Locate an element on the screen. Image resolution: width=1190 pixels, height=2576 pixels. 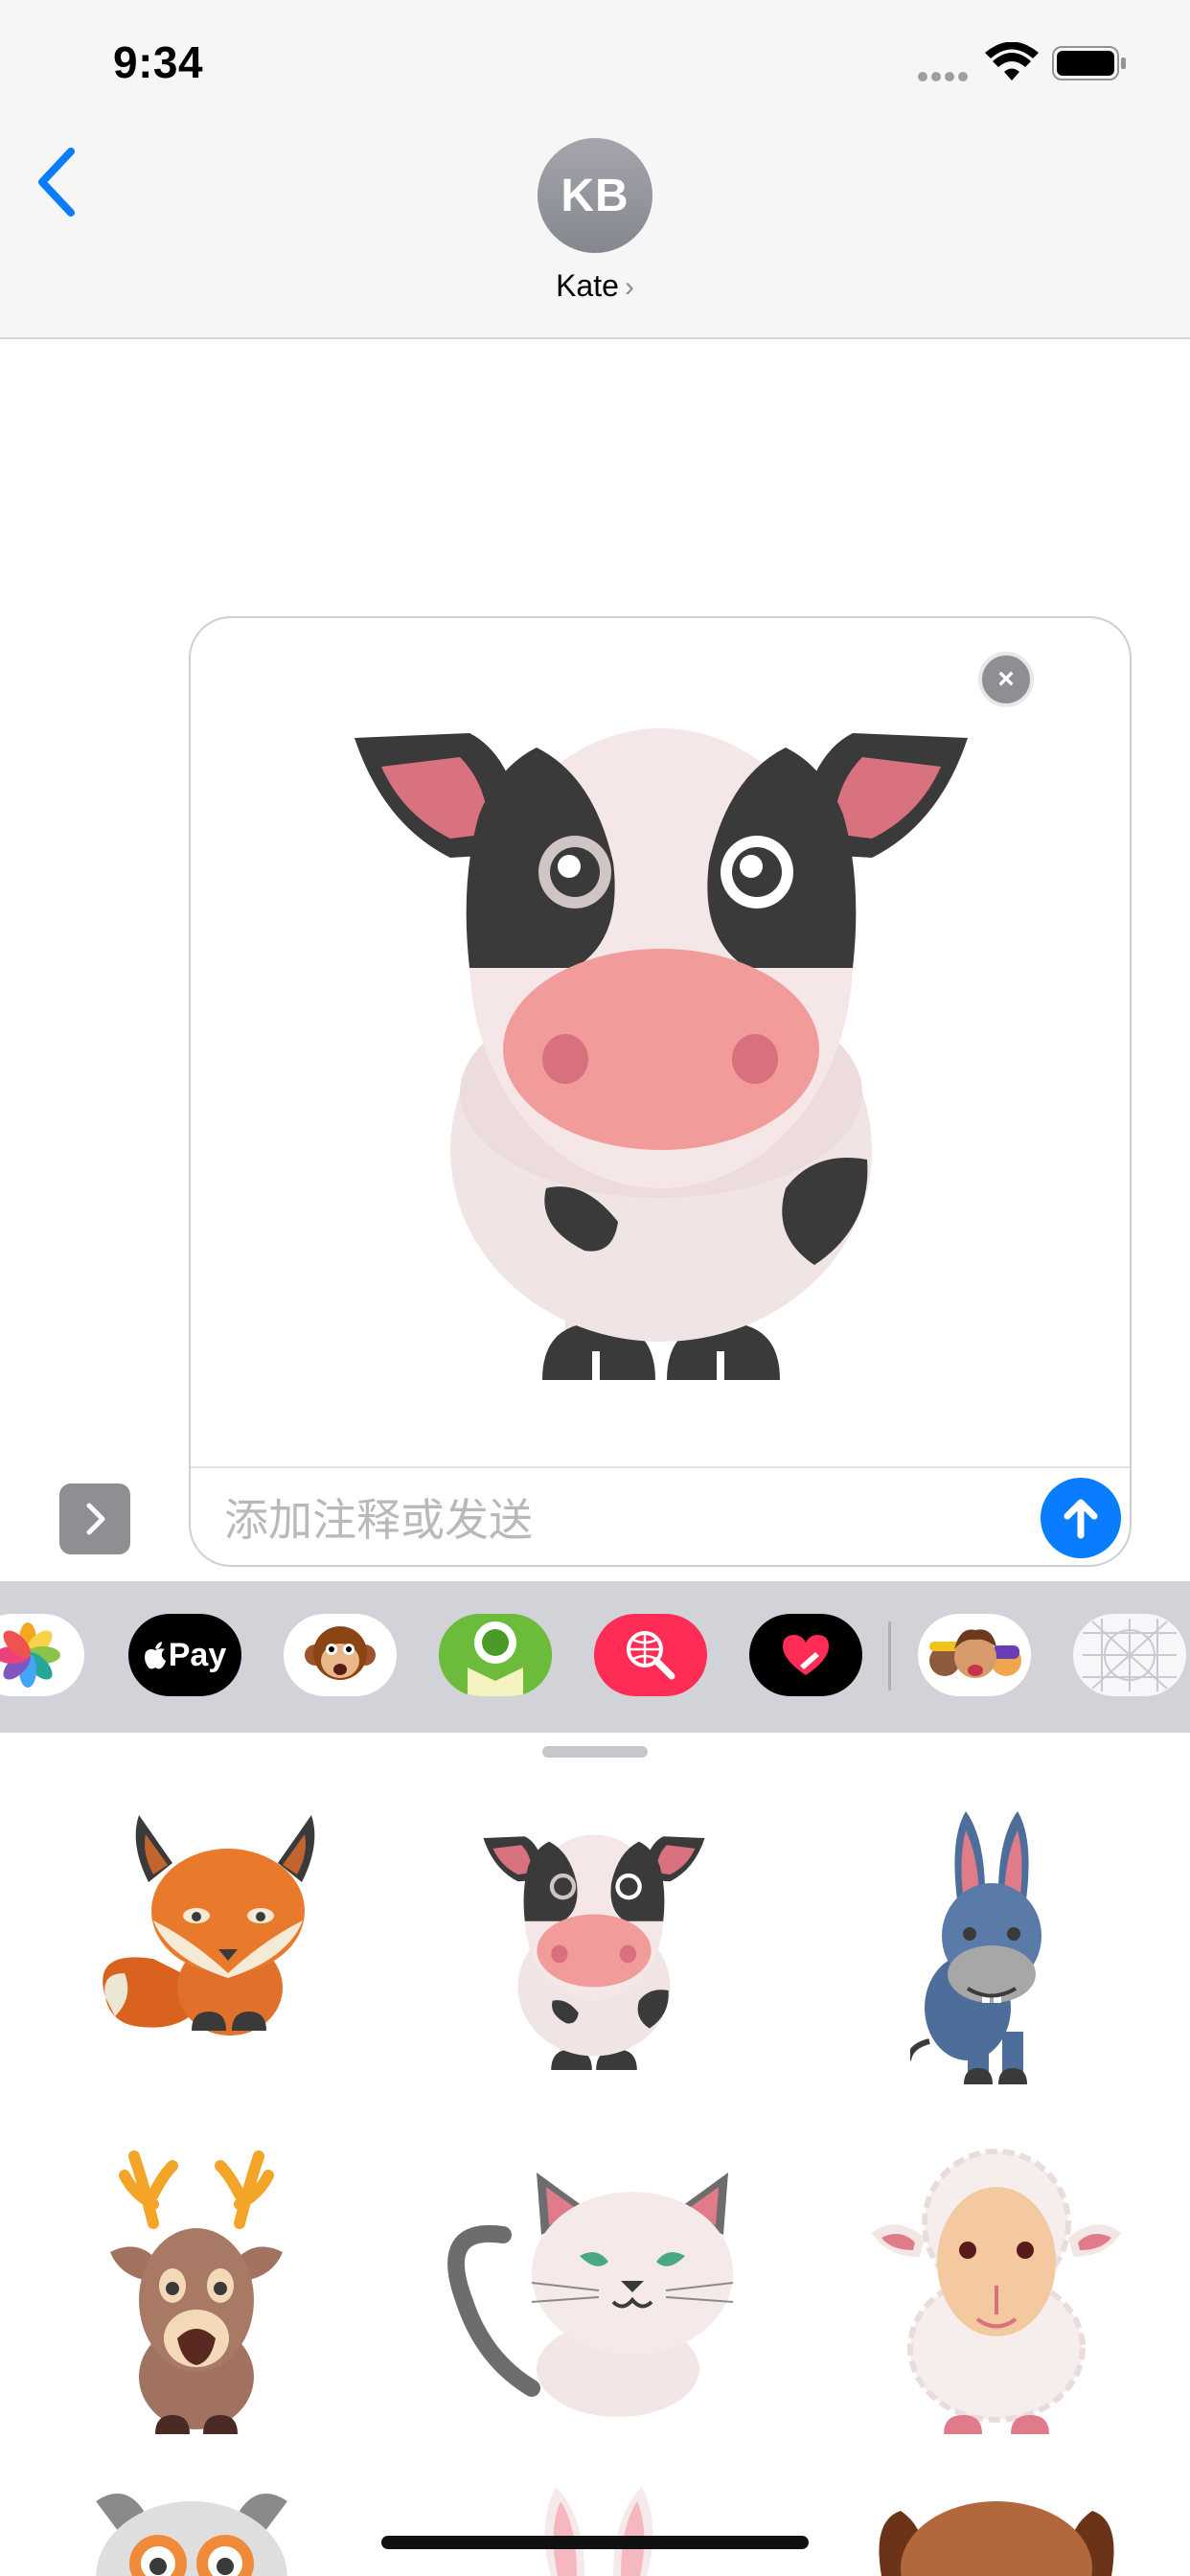
grid-pattern-icon is located at coordinates (1130, 1655).